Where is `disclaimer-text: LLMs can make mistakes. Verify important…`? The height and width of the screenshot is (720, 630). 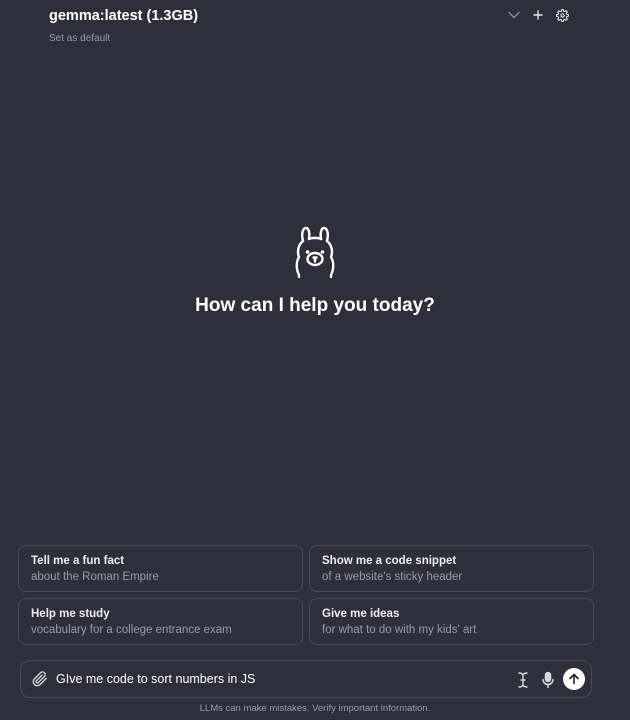
disclaimer-text: LLMs can make mistakes. Verify important… is located at coordinates (315, 708).